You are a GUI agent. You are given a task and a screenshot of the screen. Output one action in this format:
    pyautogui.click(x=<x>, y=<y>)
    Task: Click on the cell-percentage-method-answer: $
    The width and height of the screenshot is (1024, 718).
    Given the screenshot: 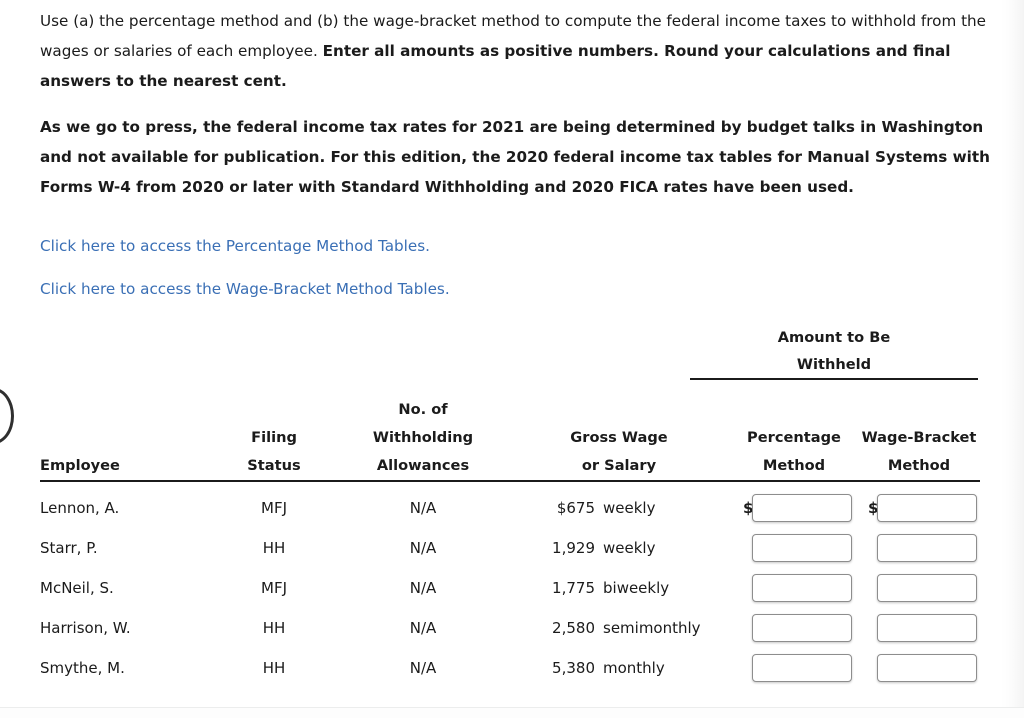 What is the action you would take?
    pyautogui.click(x=794, y=504)
    